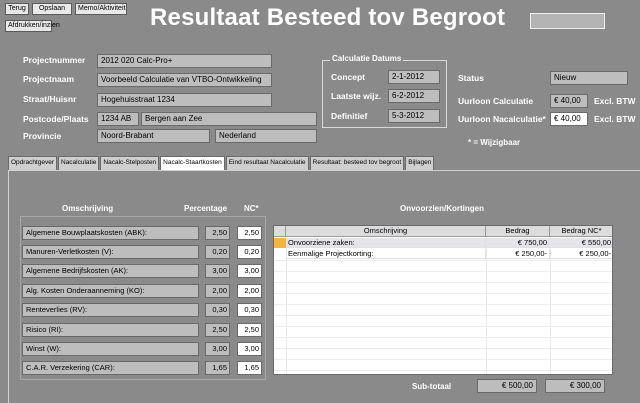  Describe the element at coordinates (79, 163) in the screenshot. I see `tab-nacalculatie: Nacalculatie` at that location.